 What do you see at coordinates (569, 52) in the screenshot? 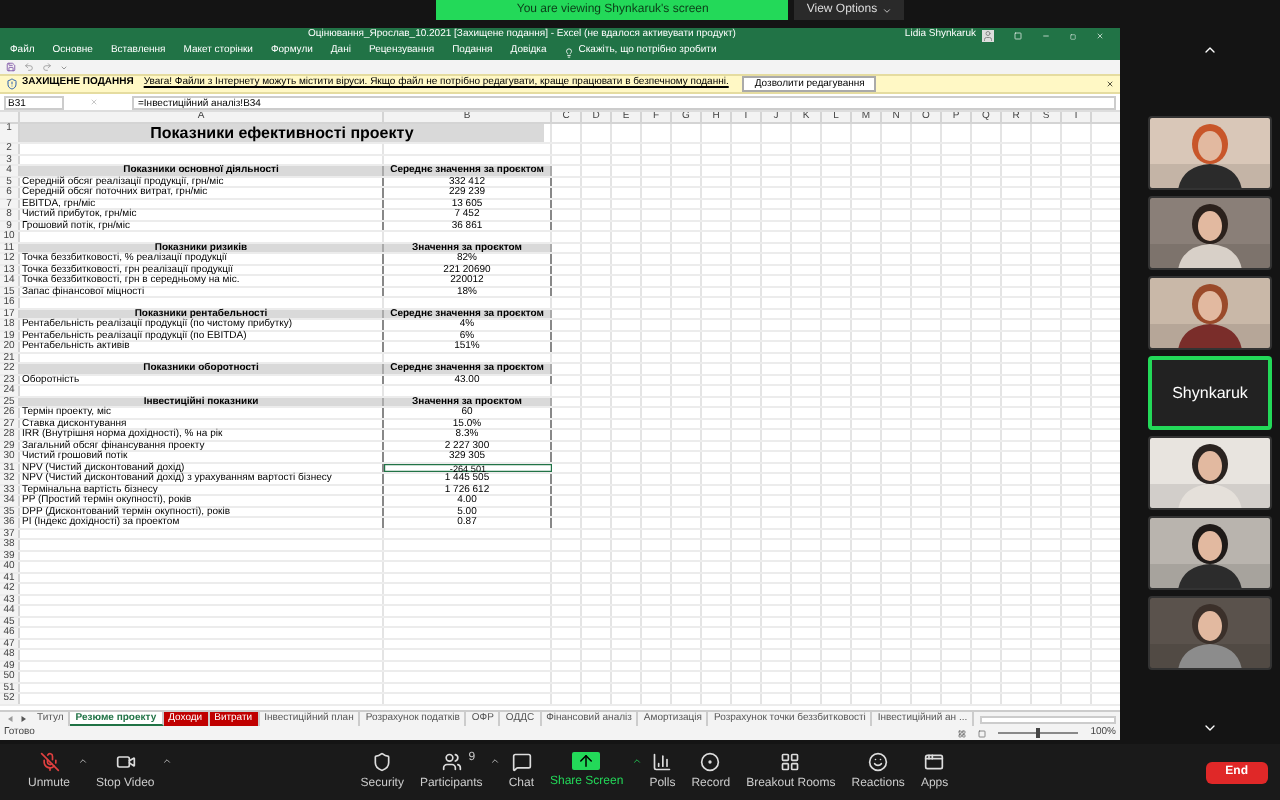
I see `lightbulb-icon` at bounding box center [569, 52].